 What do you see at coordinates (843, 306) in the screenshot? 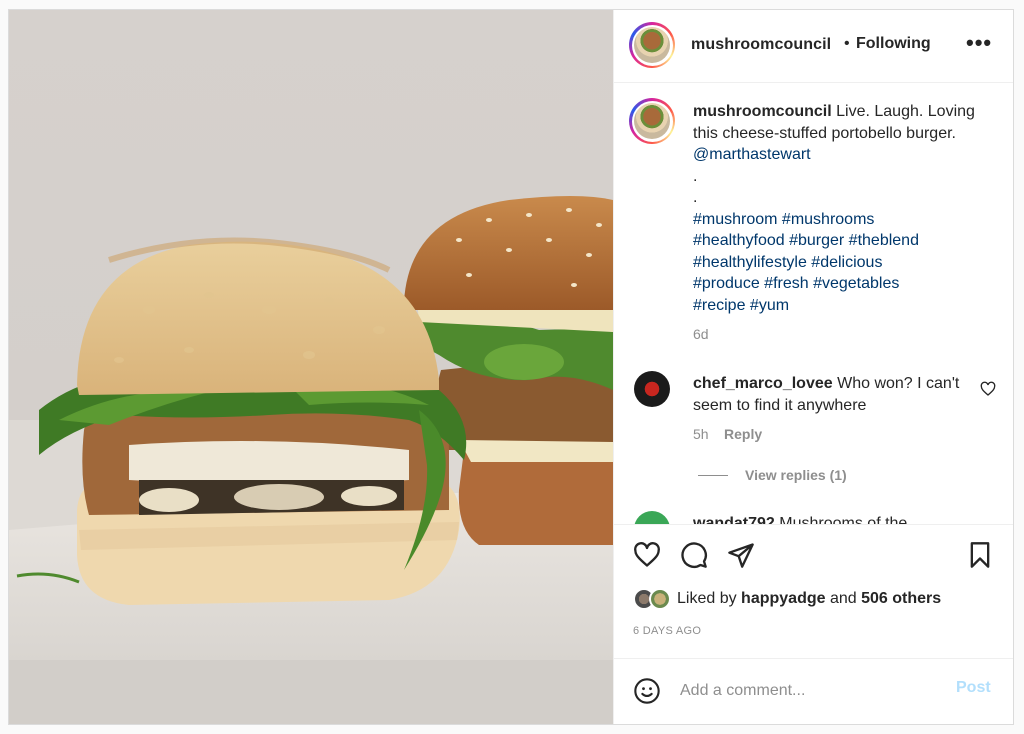
I see `hashtag-line: #recipe #yum` at bounding box center [843, 306].